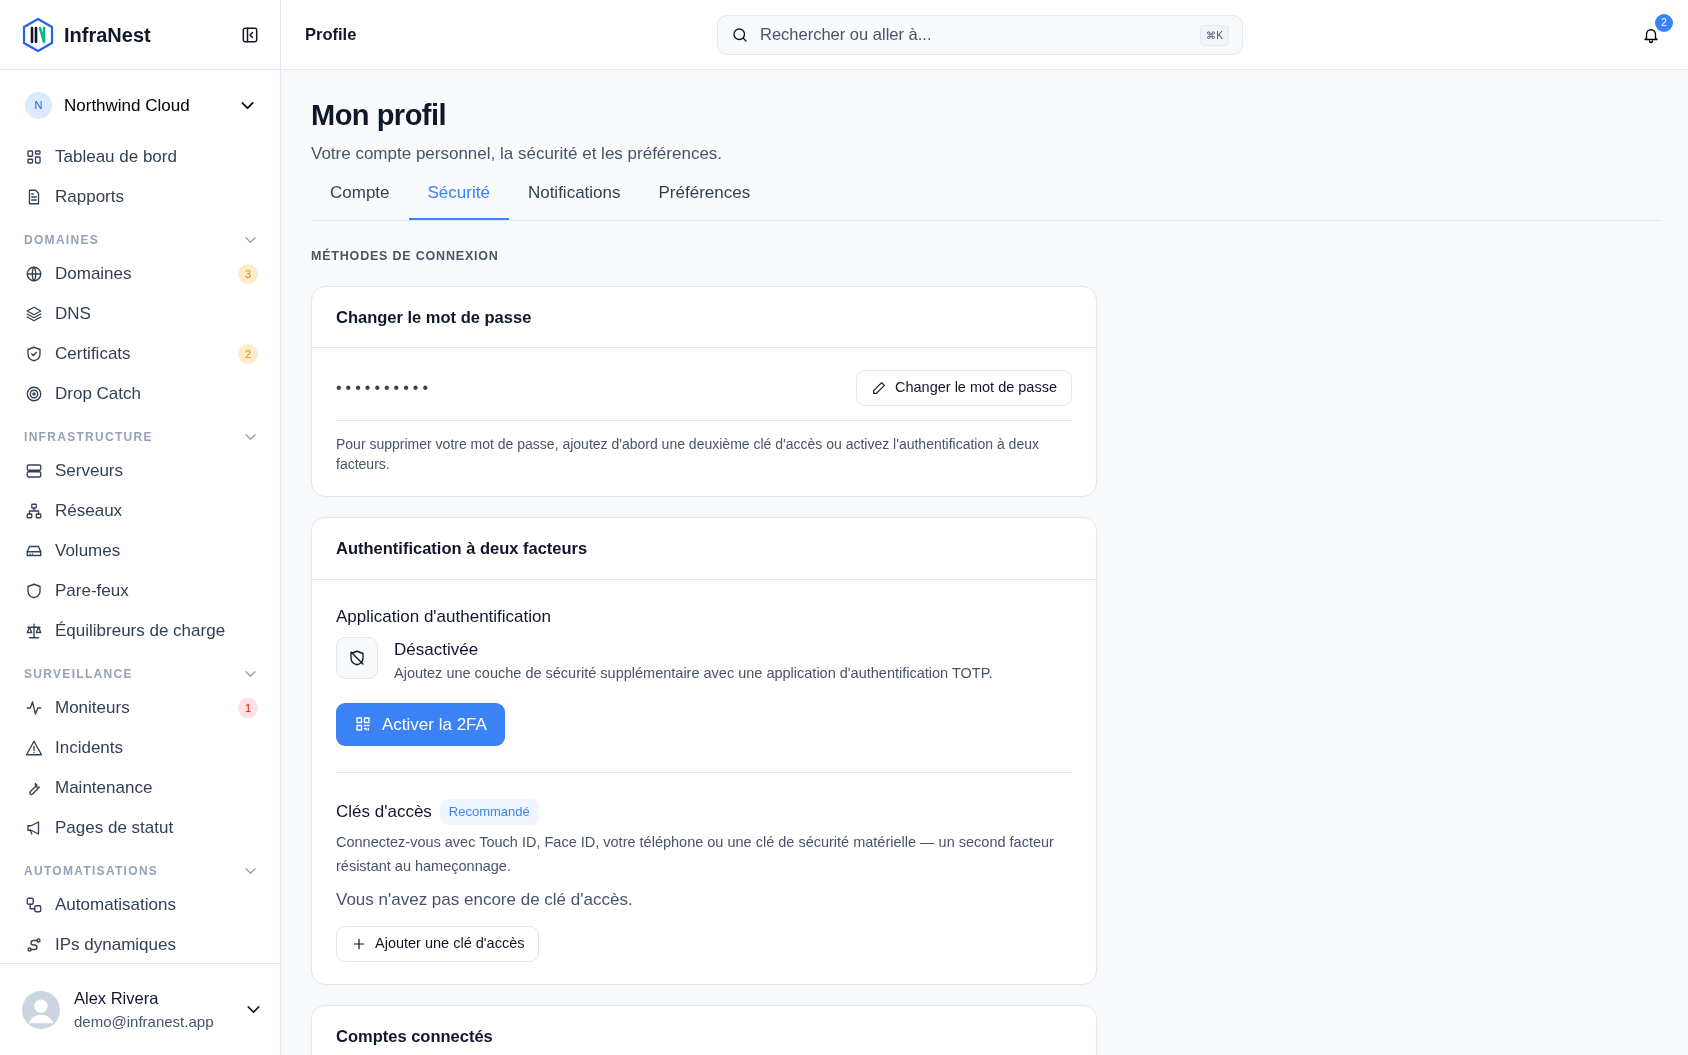 The width and height of the screenshot is (1688, 1055). Describe the element at coordinates (34, 905) in the screenshot. I see `workflow-icon` at that location.